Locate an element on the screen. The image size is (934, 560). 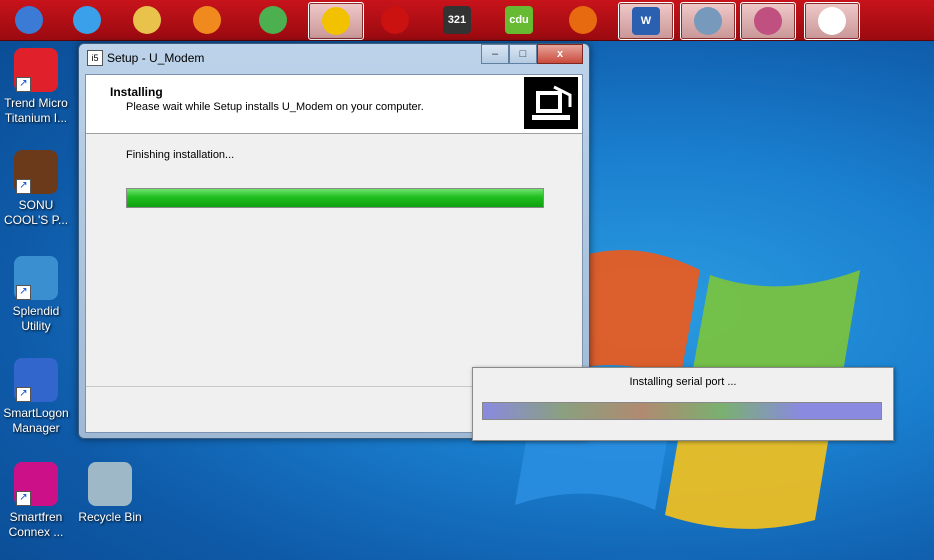
installer-logo is located at coordinates (551, 103).